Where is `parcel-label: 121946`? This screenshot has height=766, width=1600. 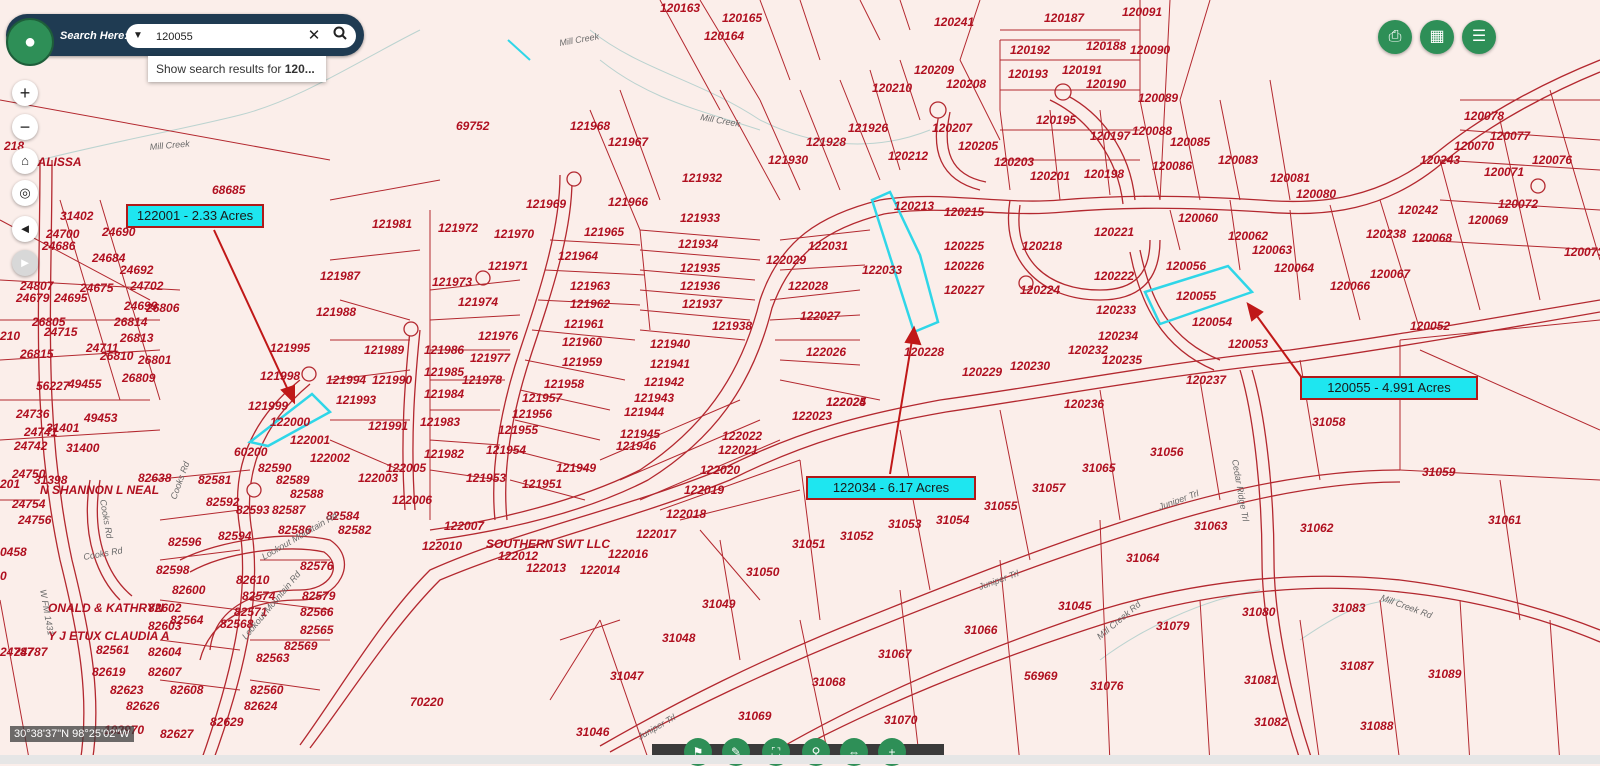 parcel-label: 121946 is located at coordinates (636, 446).